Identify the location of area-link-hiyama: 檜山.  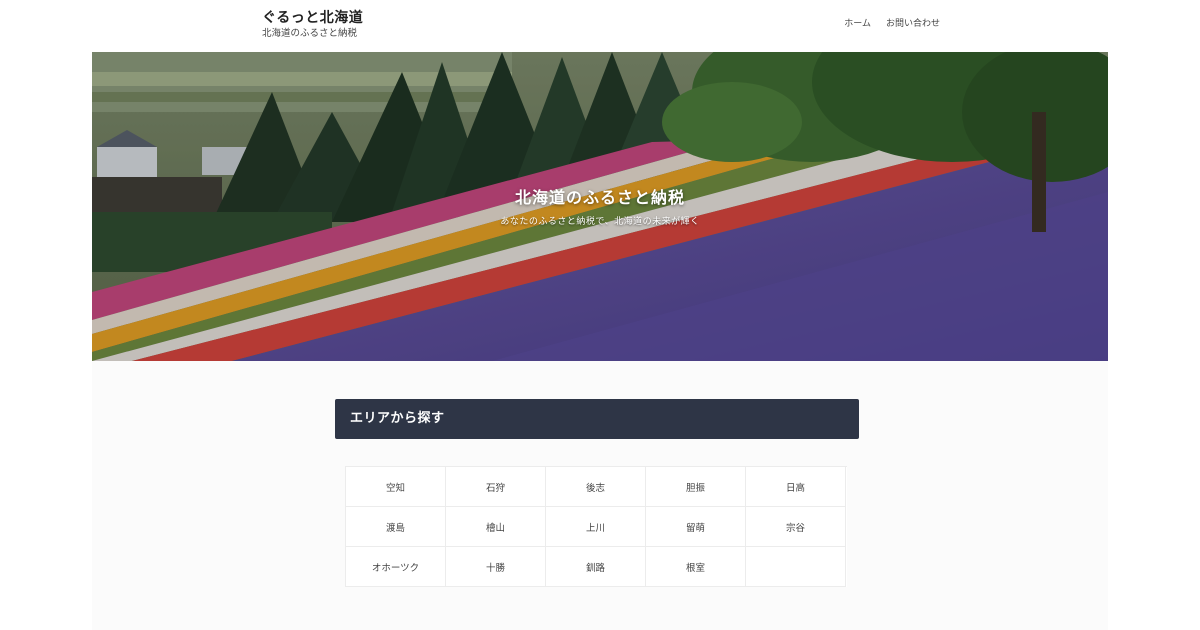
(496, 527).